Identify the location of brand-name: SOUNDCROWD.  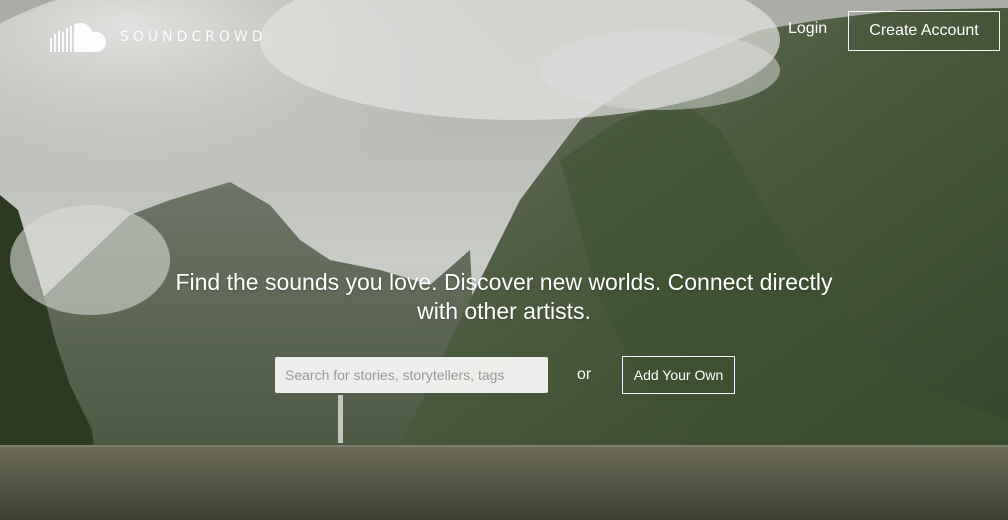
(193, 37).